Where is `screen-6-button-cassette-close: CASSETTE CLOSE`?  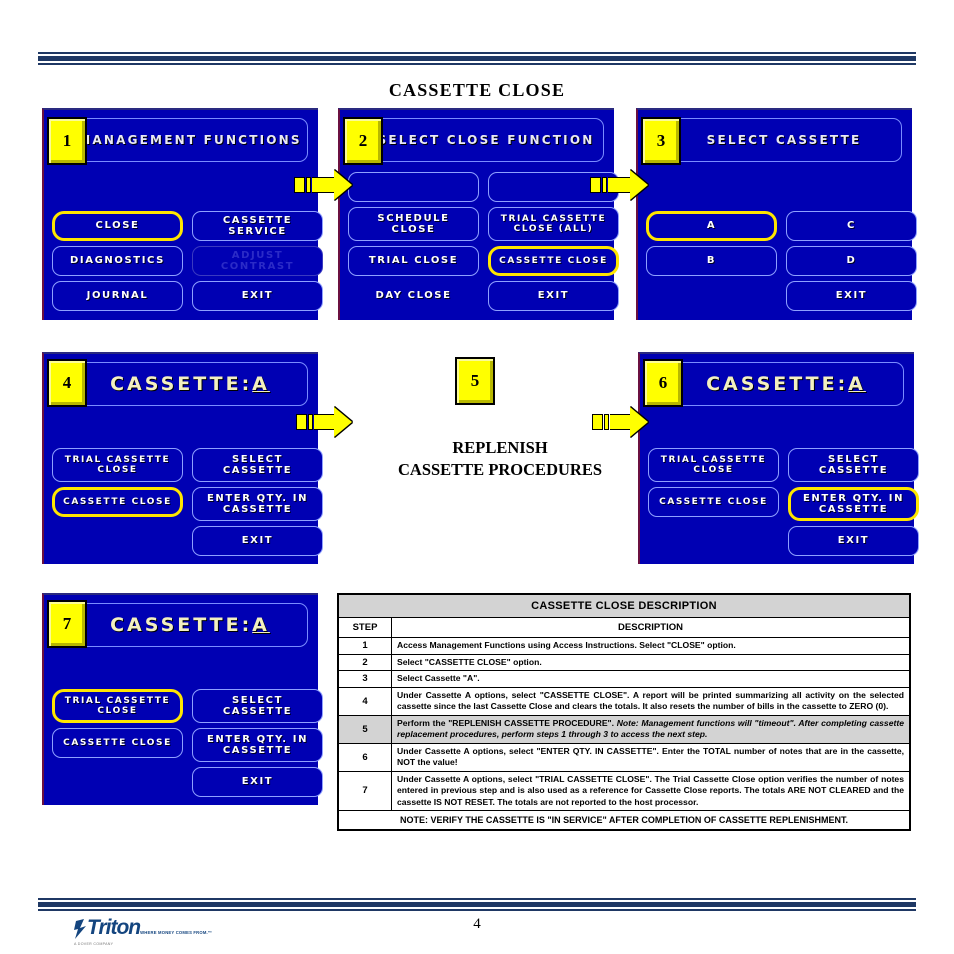
screen-6-button-cassette-close: CASSETTE CLOSE is located at coordinates (713, 502).